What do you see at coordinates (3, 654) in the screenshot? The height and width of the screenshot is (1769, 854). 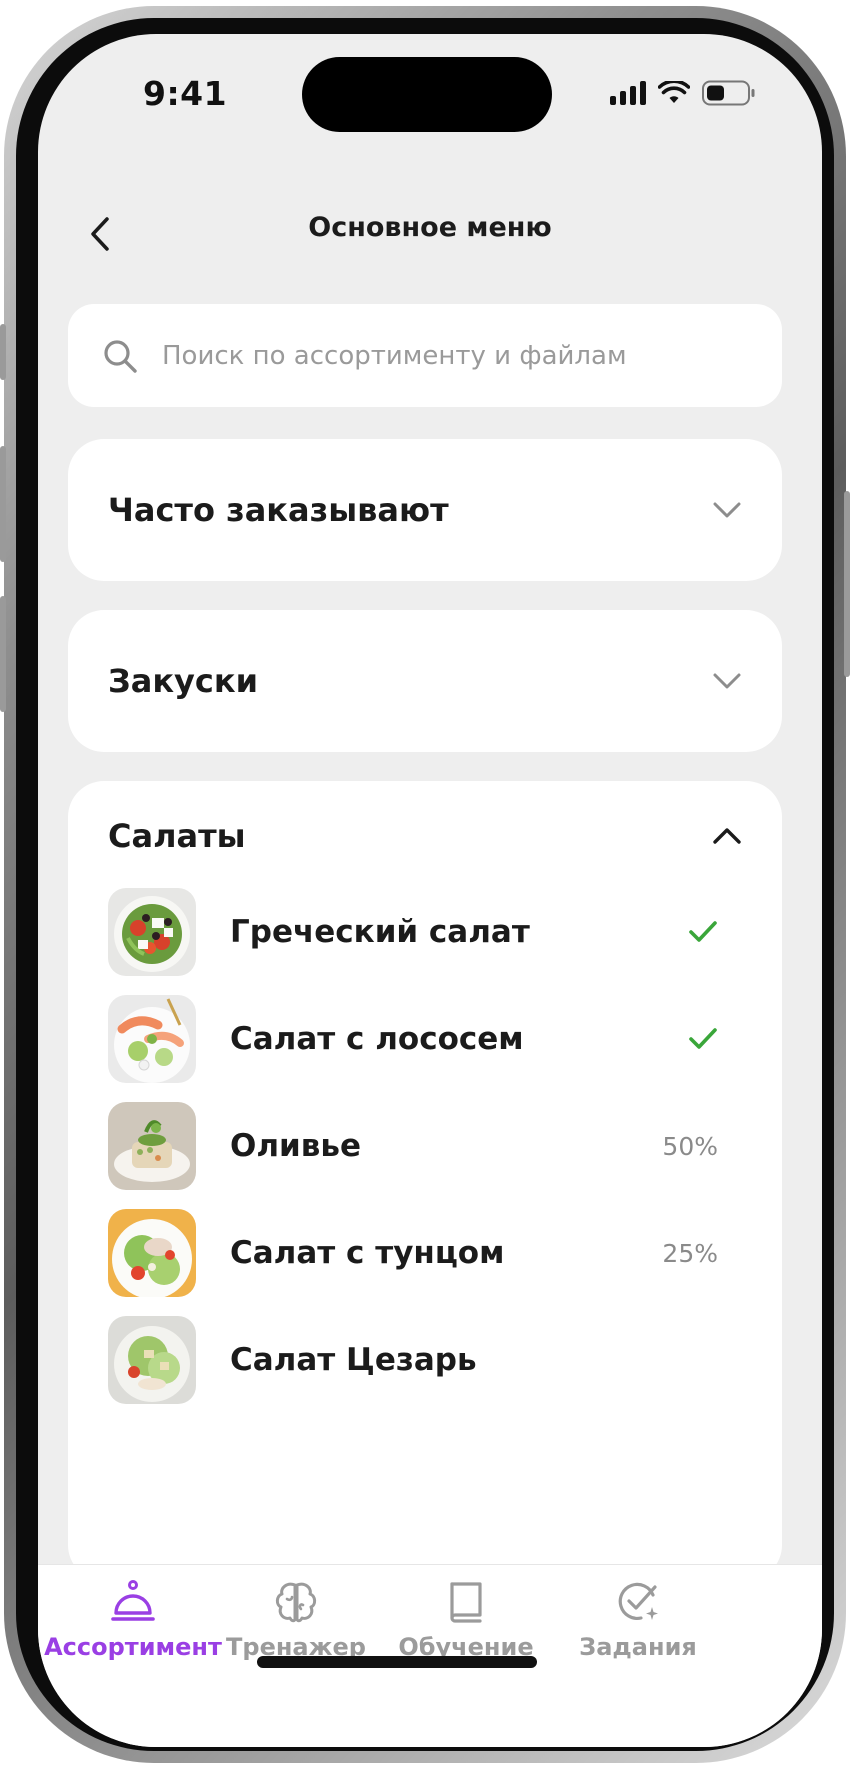 I see `volume-down-button` at bounding box center [3, 654].